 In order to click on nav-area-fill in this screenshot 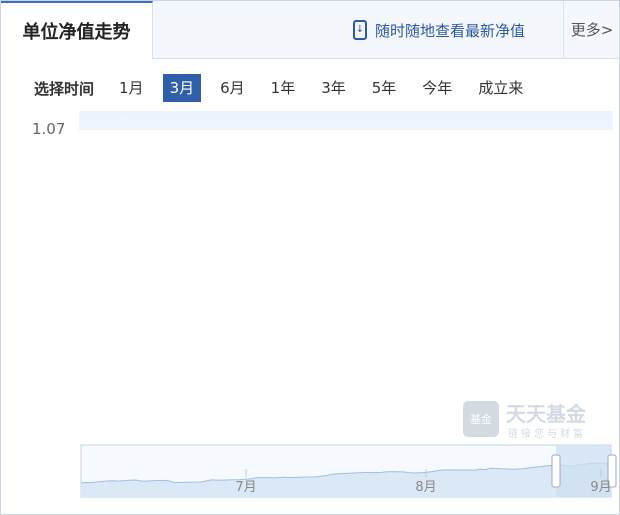, I will do `click(346, 120)`.